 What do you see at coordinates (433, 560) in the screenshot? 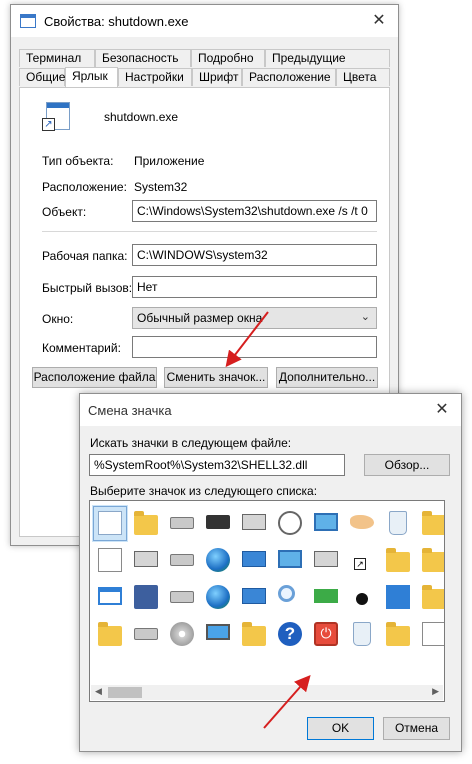
I see `folder-drive-icon` at bounding box center [433, 560].